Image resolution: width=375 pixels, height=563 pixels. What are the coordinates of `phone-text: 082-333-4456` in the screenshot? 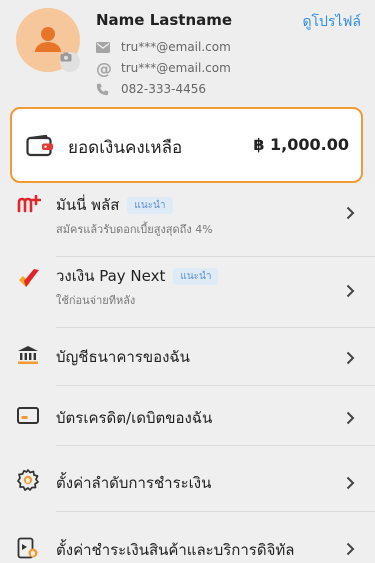 It's located at (164, 89).